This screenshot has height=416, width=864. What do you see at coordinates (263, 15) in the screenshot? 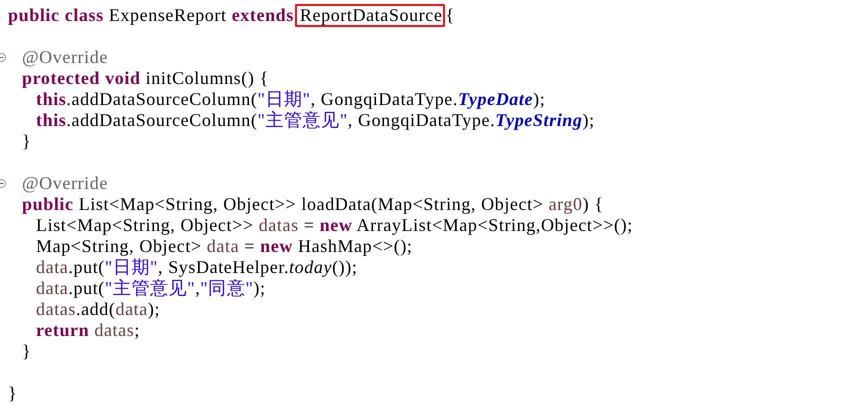
I see `keyword: extends` at bounding box center [263, 15].